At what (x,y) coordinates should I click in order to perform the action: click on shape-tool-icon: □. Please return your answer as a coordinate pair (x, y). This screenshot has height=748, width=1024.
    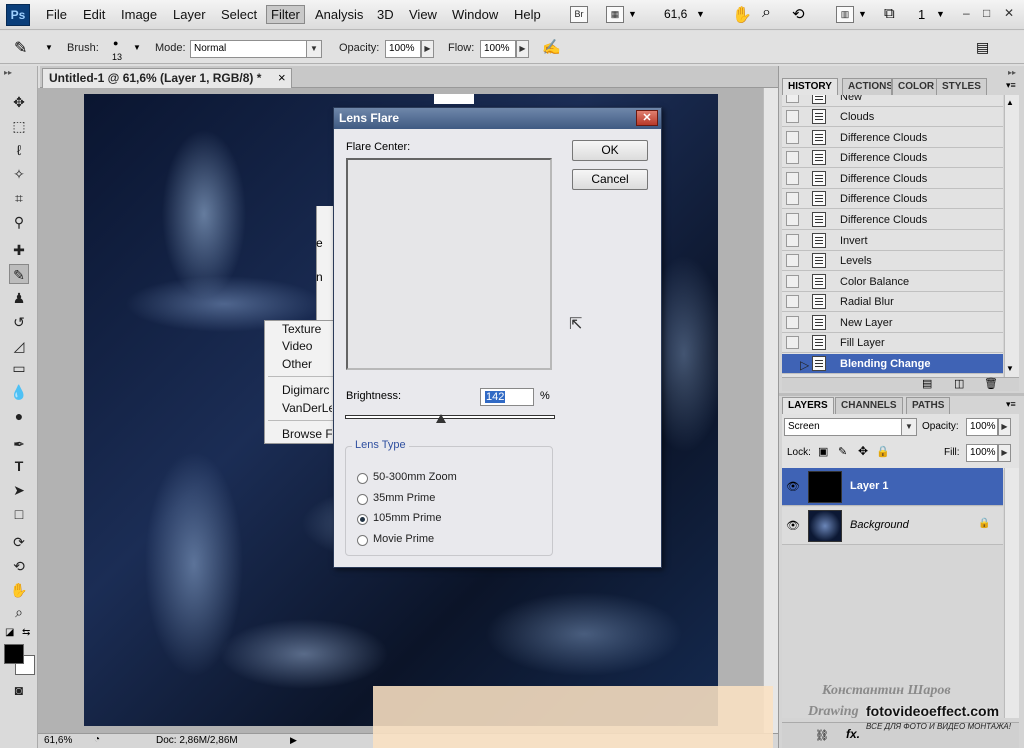
    Looking at the image, I should click on (19, 514).